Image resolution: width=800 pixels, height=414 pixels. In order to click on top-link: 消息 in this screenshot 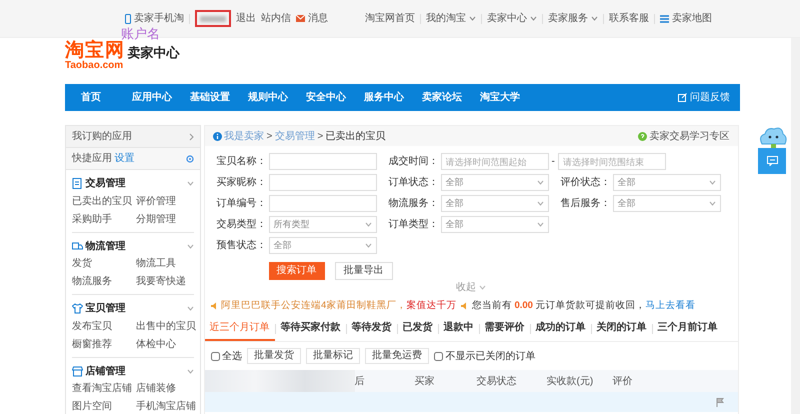, I will do `click(312, 18)`.